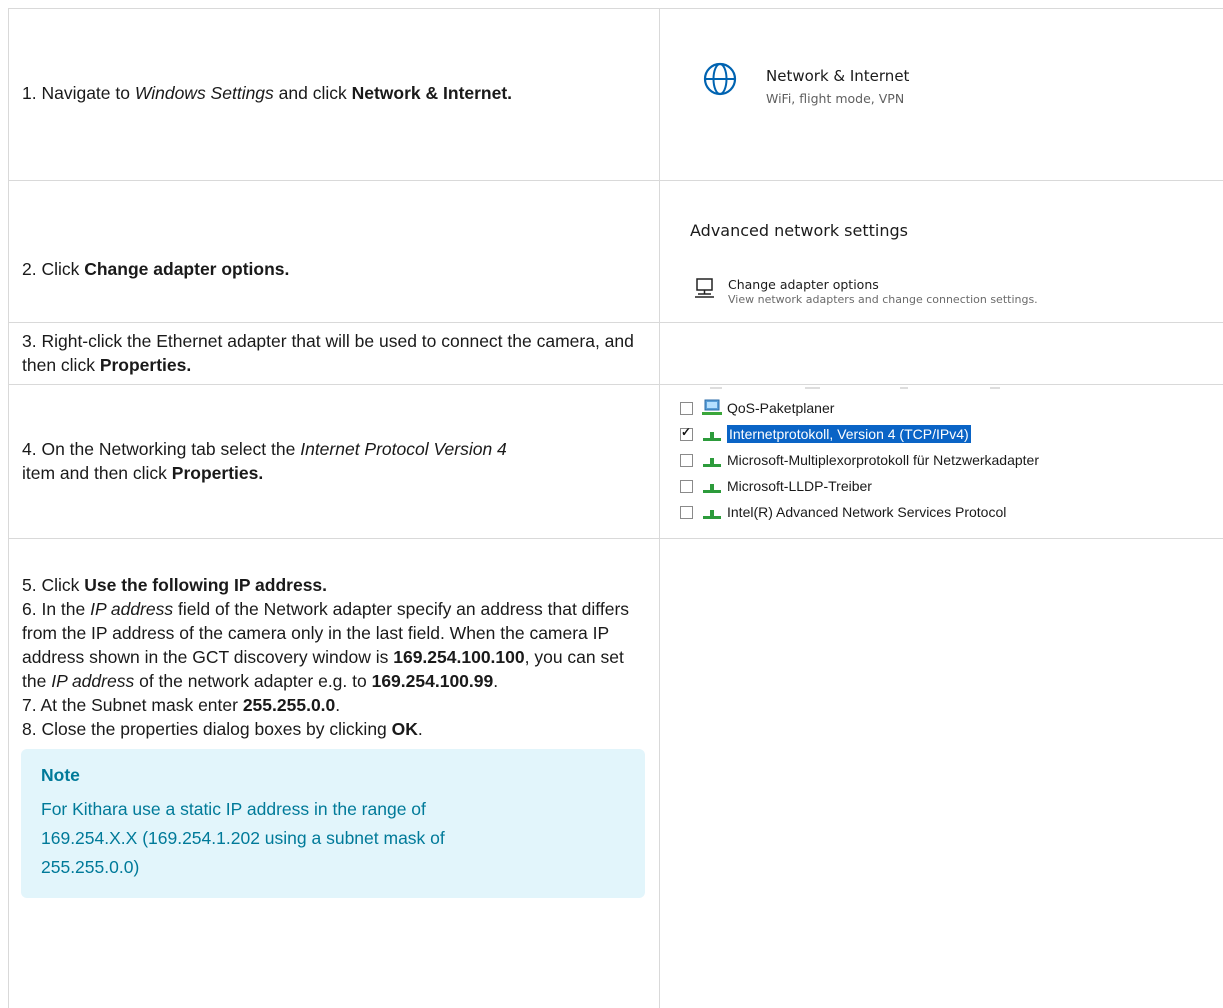 Image resolution: width=1223 pixels, height=1008 pixels. I want to click on qos-icon, so click(712, 407).